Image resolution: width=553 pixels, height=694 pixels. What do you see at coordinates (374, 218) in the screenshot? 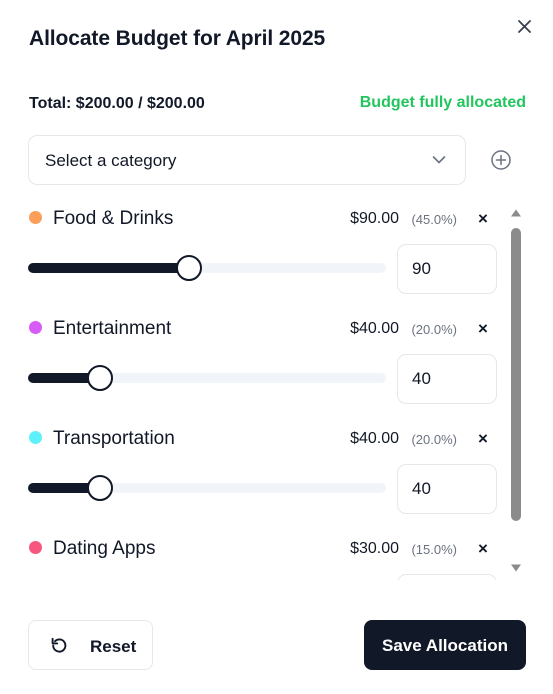
I see `allocation-amount: $90.00` at bounding box center [374, 218].